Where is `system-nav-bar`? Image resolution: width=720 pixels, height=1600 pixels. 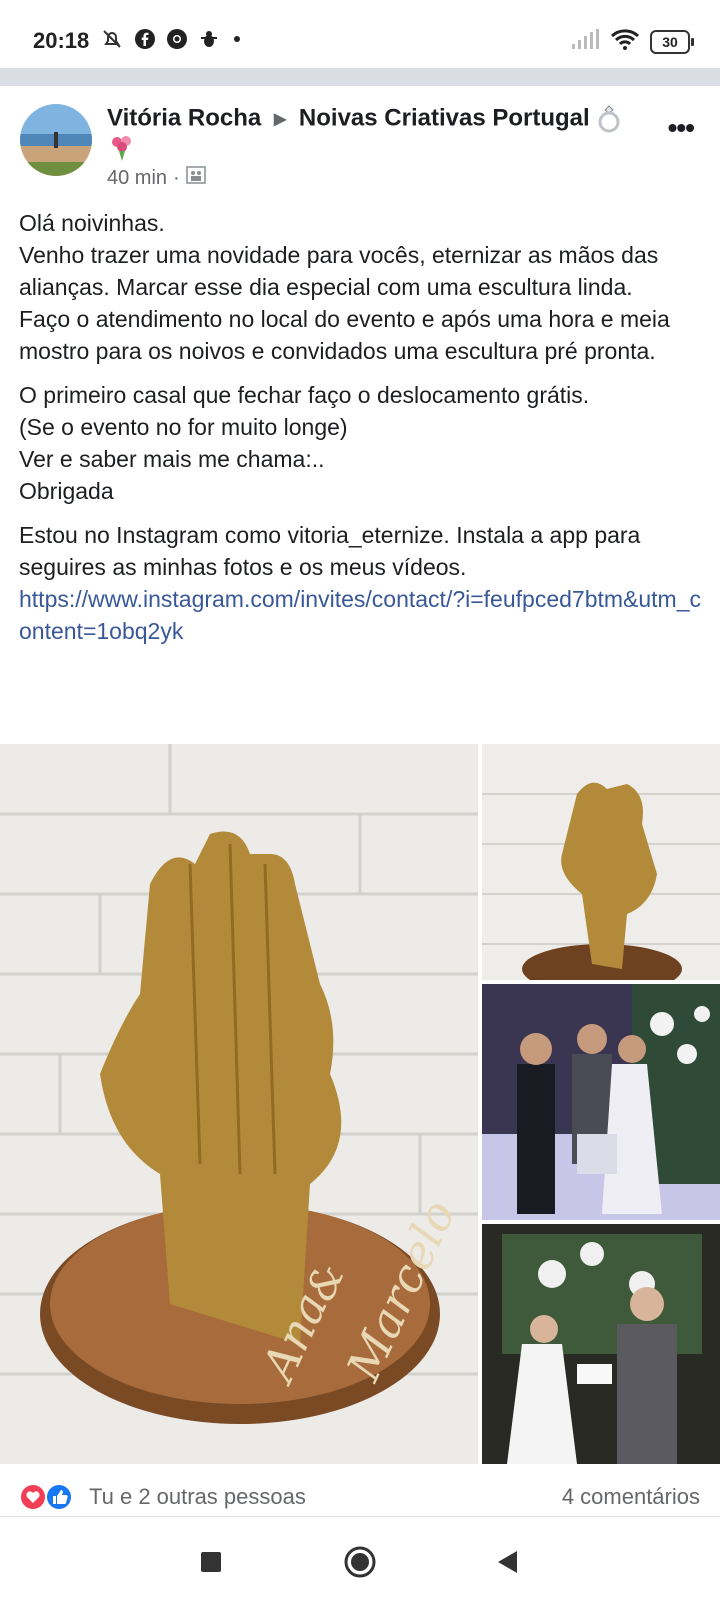
system-nav-bar is located at coordinates (360, 1562).